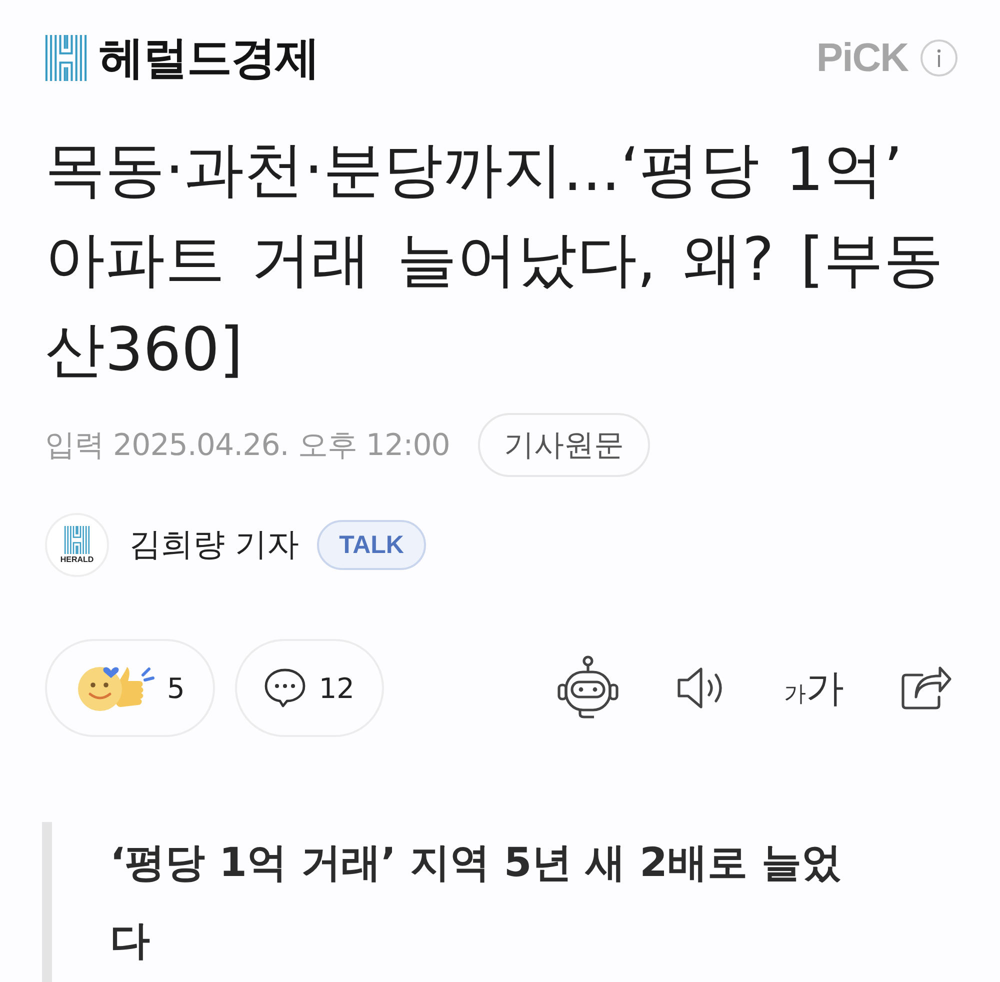 The image size is (1000, 982). I want to click on info-icon, so click(939, 58).